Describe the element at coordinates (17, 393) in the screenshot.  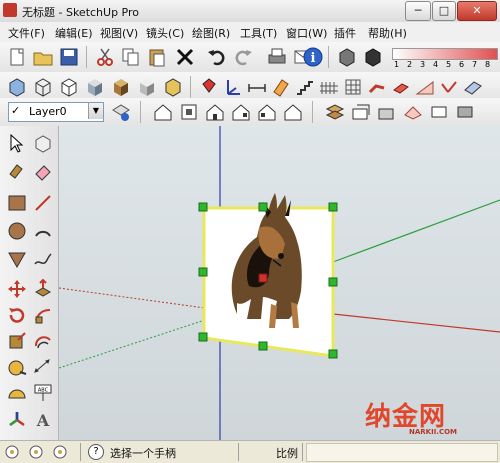
I see `protractor-icon` at that location.